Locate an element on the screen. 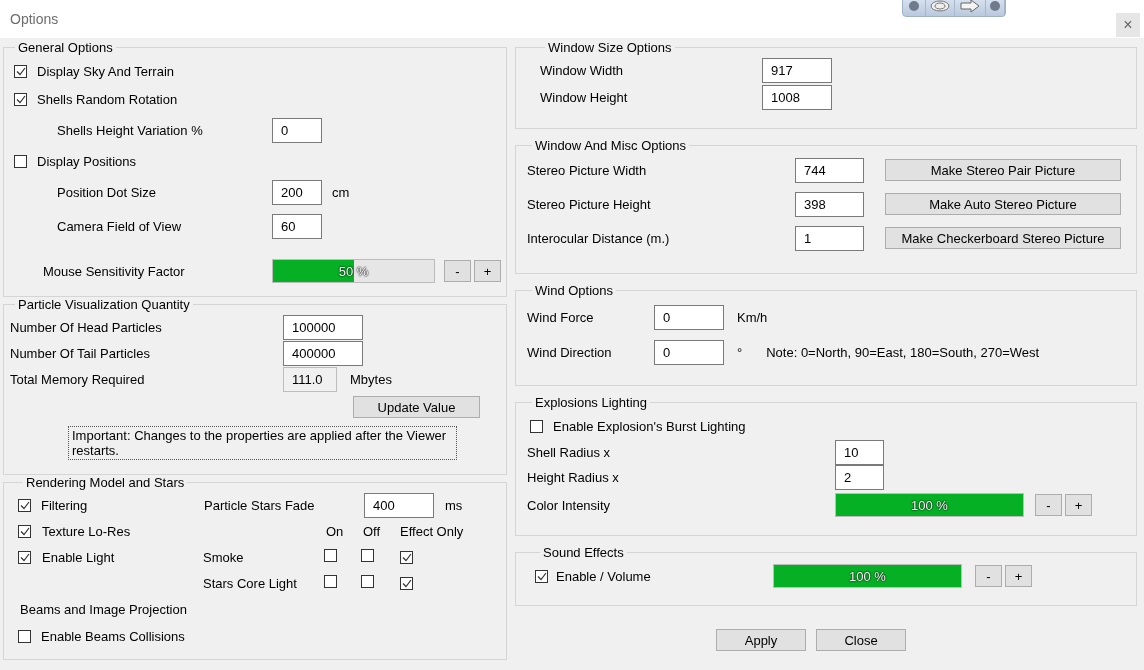 This screenshot has height=670, width=1144. input-field: 200 is located at coordinates (297, 192).